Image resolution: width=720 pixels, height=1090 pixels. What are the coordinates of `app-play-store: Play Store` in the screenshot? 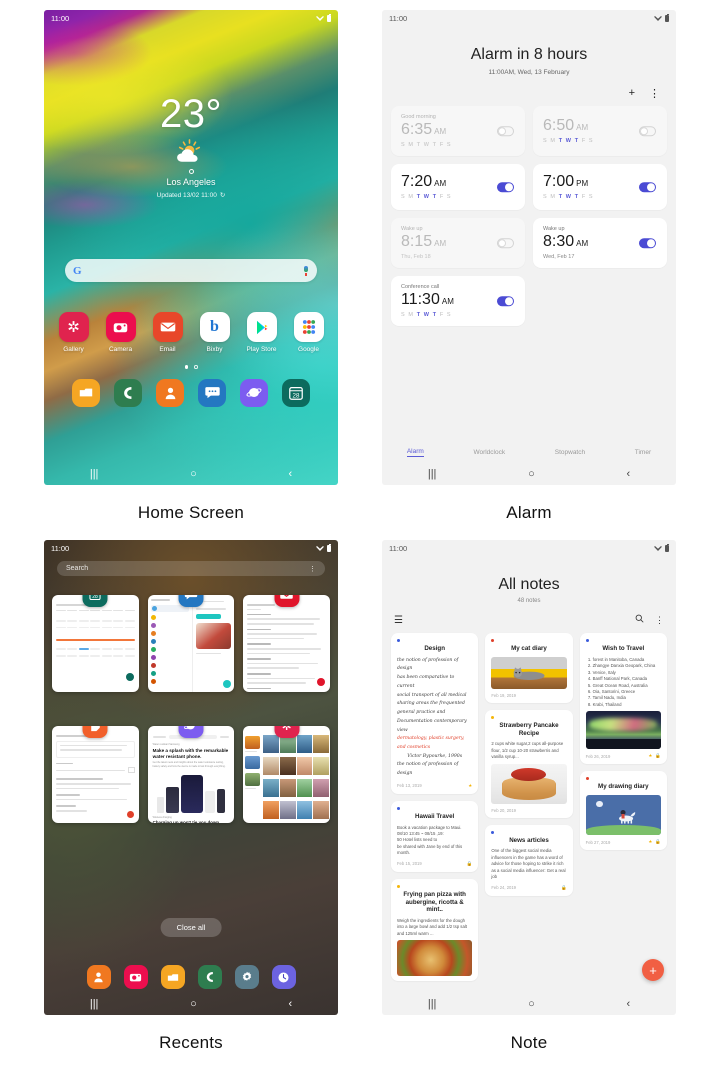 It's located at (262, 332).